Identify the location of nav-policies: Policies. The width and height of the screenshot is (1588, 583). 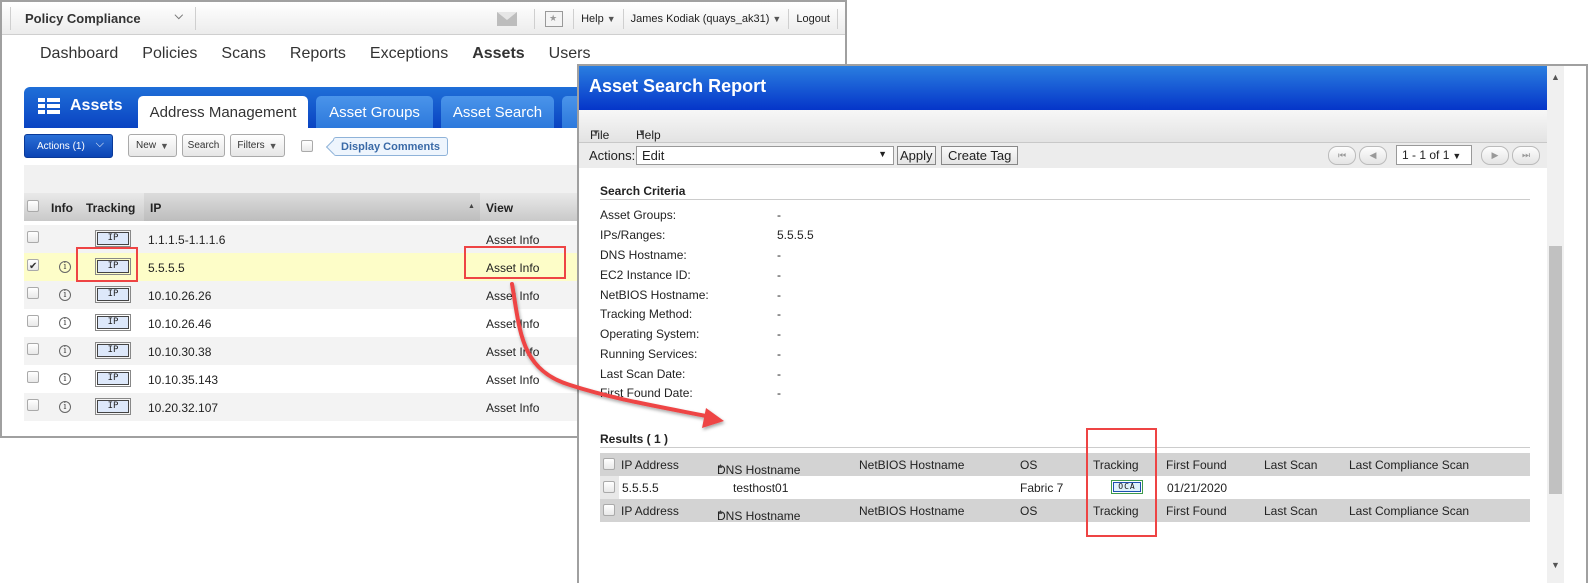
(169, 54).